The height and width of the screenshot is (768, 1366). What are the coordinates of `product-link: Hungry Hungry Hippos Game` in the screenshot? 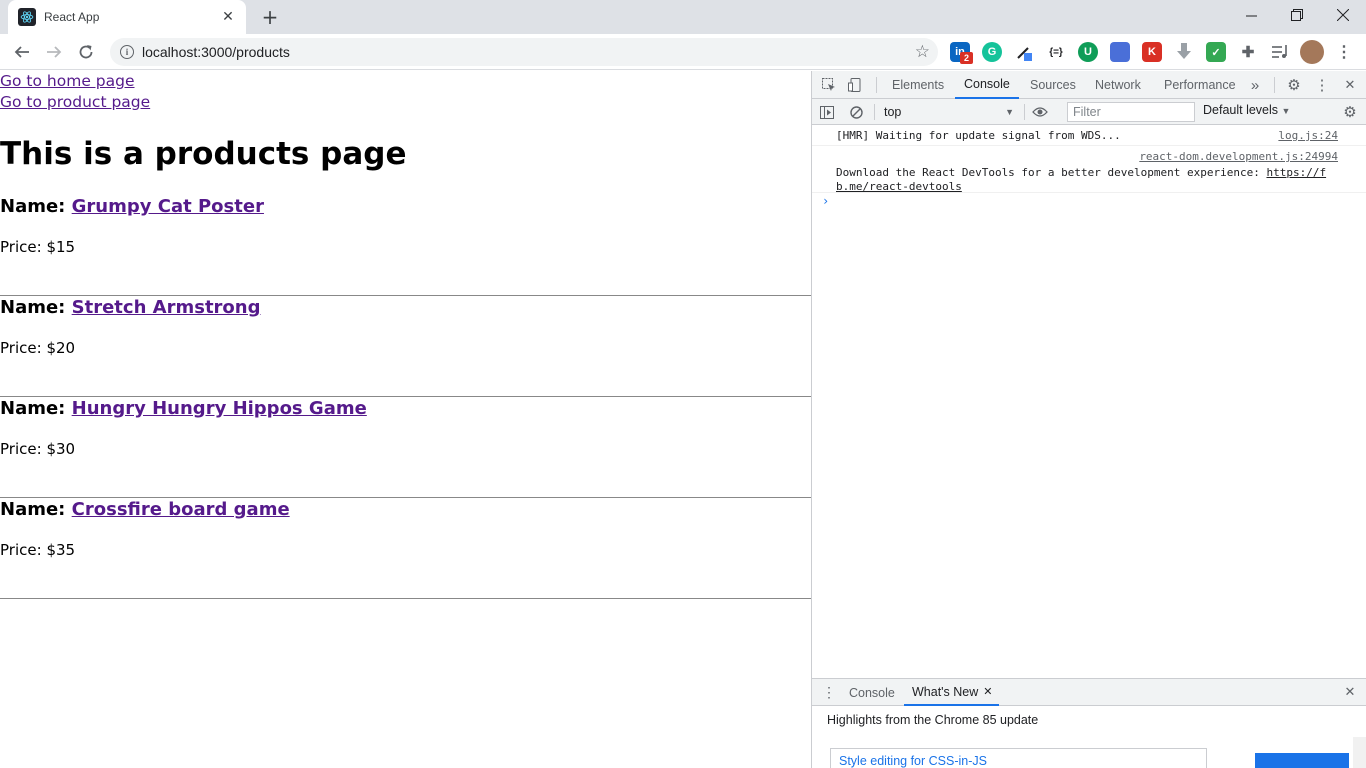 It's located at (219, 408).